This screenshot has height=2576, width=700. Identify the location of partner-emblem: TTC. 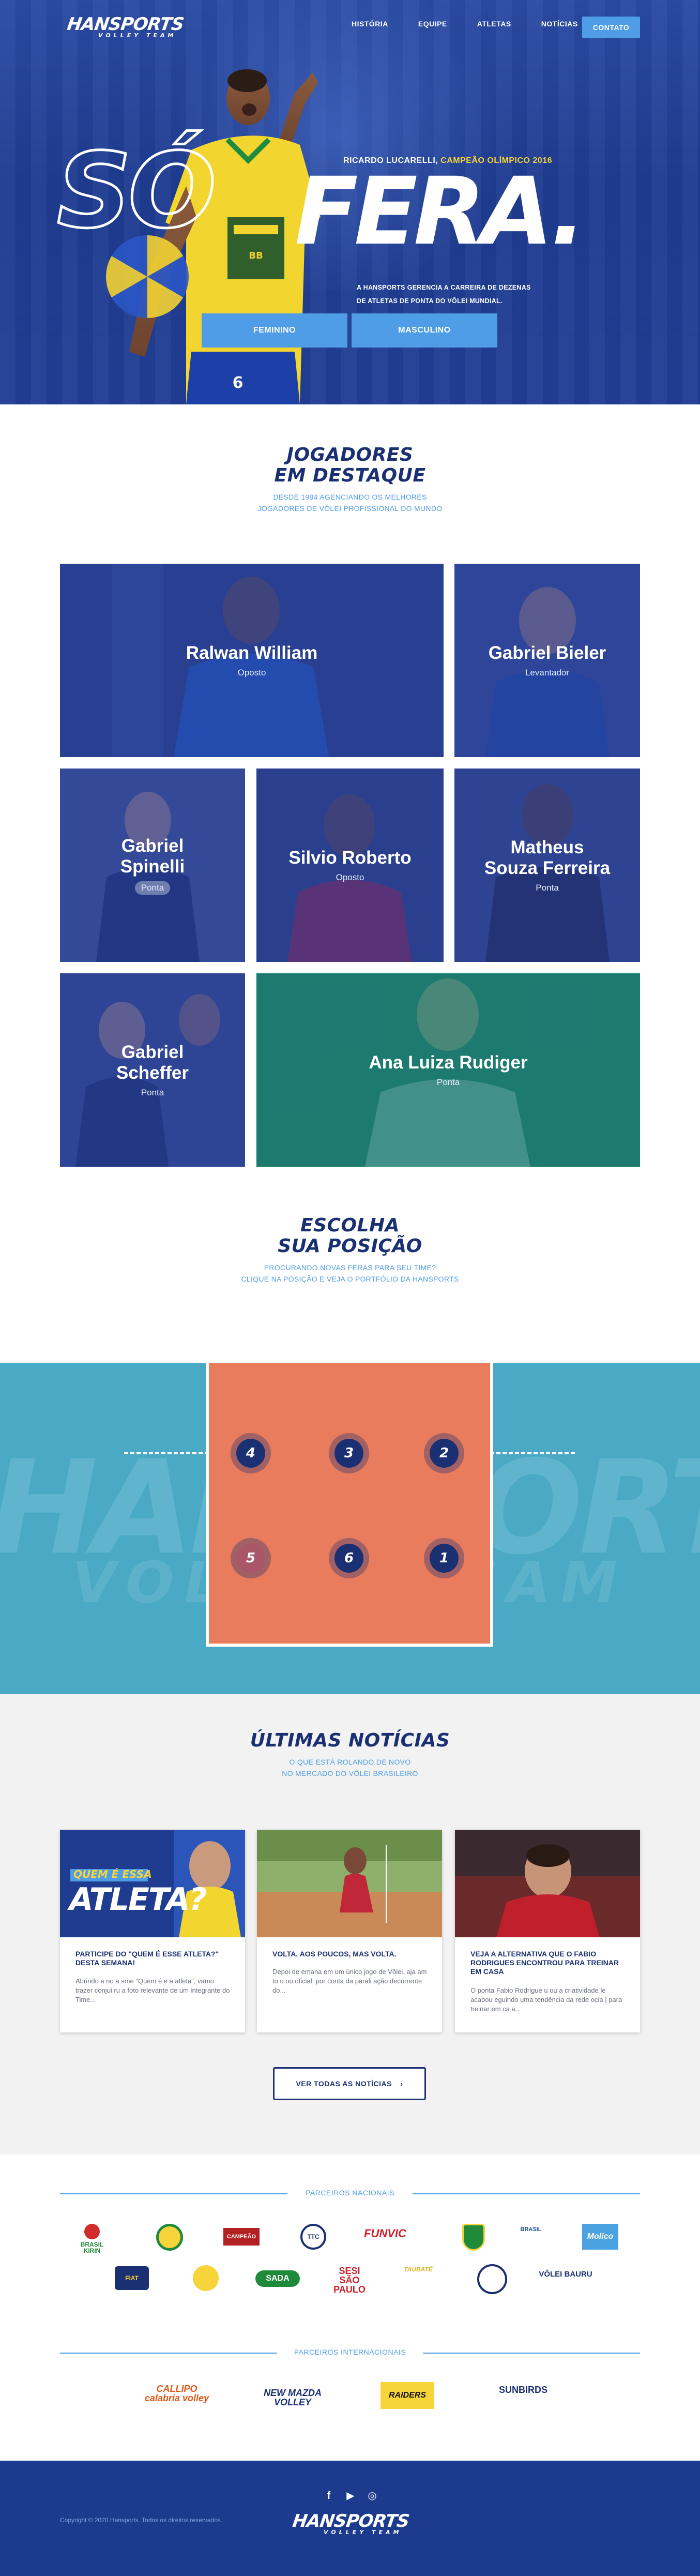
(313, 2237).